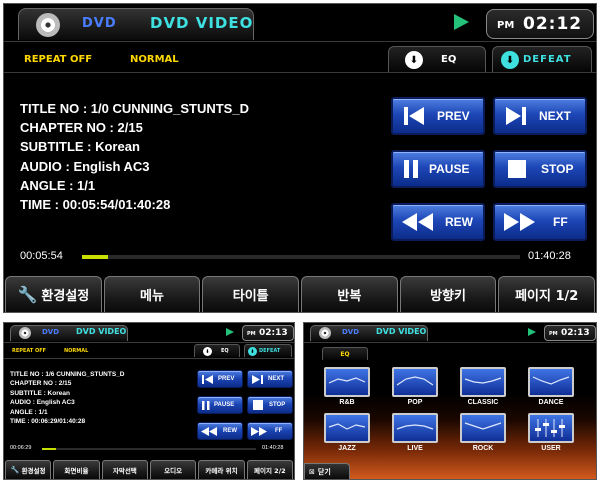 The width and height of the screenshot is (600, 485). Describe the element at coordinates (551, 402) in the screenshot. I see `eq-preset-label: DANCE` at that location.